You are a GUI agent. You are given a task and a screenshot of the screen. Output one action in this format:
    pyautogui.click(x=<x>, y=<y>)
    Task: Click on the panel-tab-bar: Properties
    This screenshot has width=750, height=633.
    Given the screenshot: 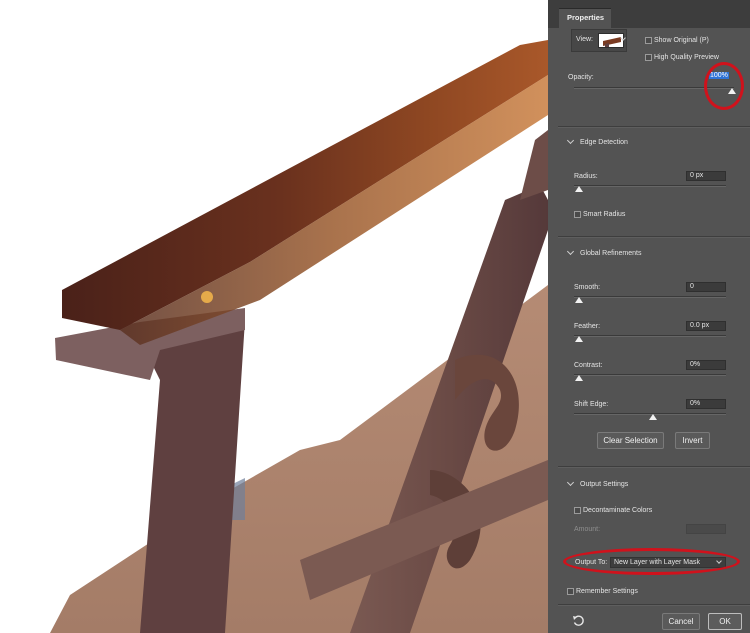 What is the action you would take?
    pyautogui.click(x=649, y=14)
    